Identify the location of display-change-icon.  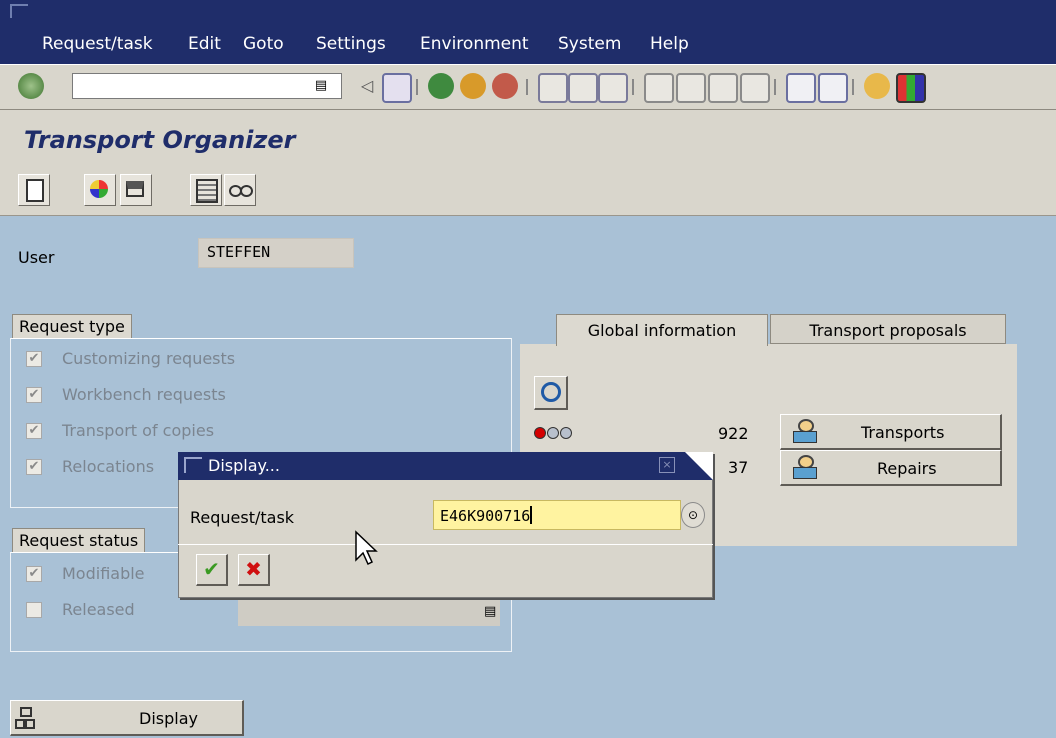
(100, 190).